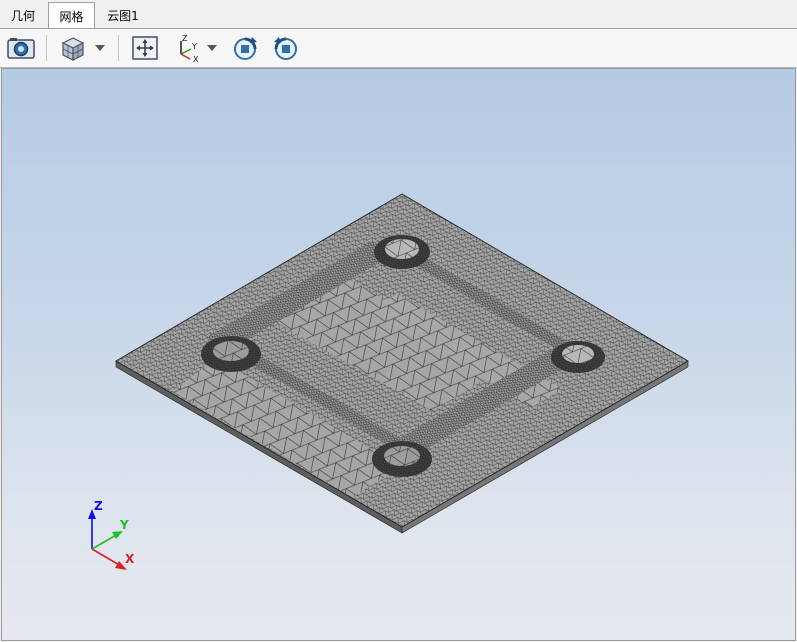 The image size is (797, 642). I want to click on view-cube-button, so click(73, 48).